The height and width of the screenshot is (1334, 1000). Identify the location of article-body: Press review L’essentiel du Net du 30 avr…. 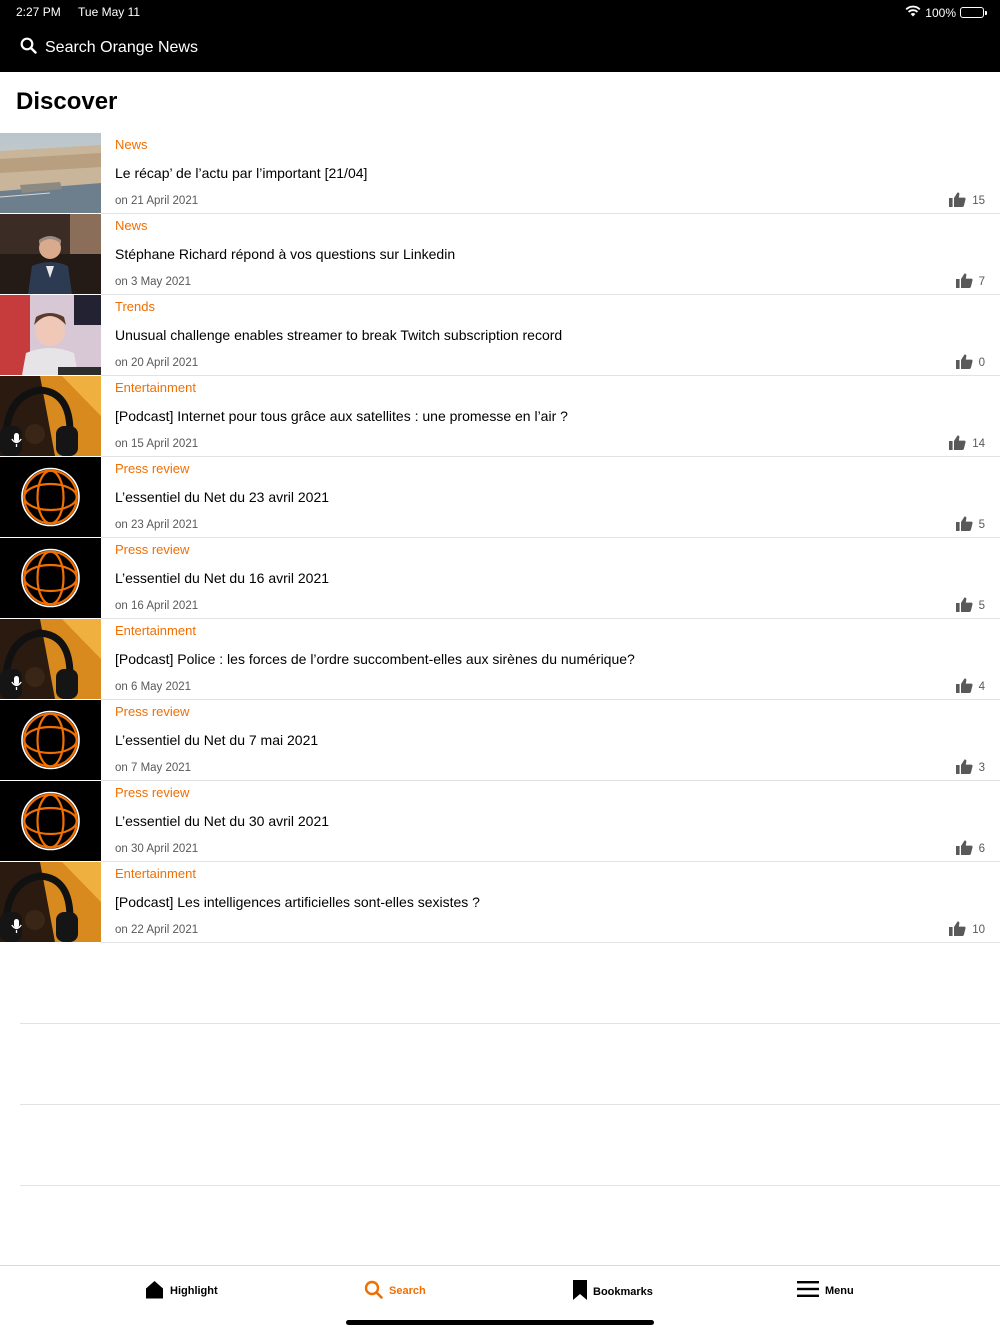
(550, 821).